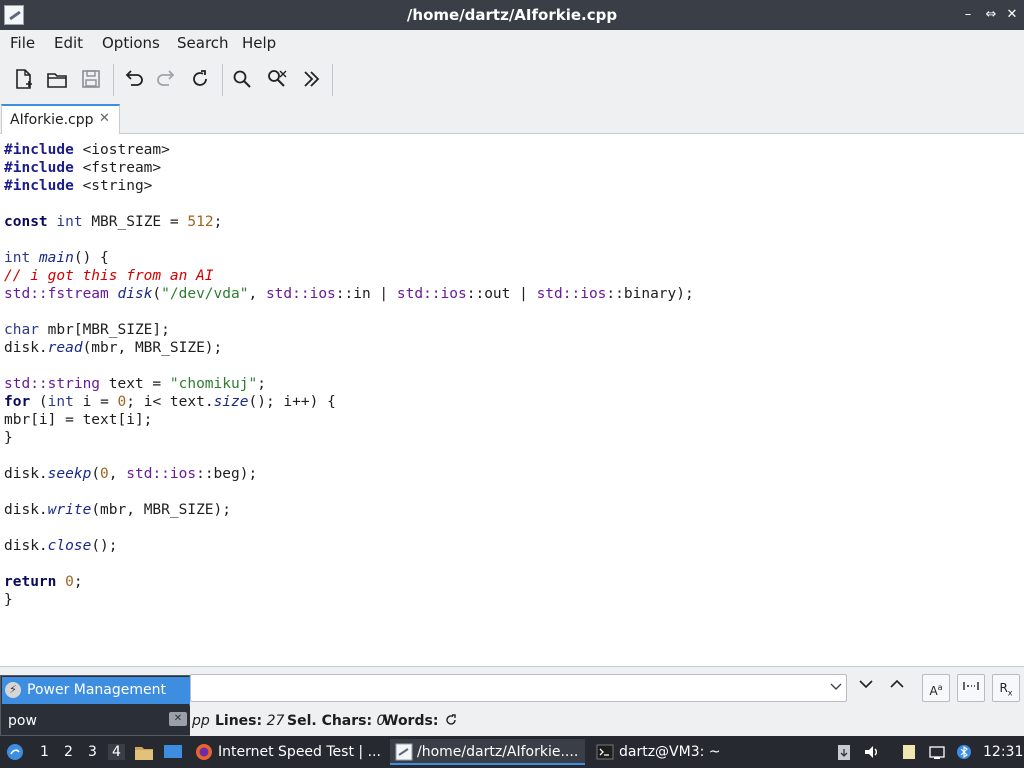 The height and width of the screenshot is (768, 1024). What do you see at coordinates (26, 222) in the screenshot?
I see `code-token: const` at bounding box center [26, 222].